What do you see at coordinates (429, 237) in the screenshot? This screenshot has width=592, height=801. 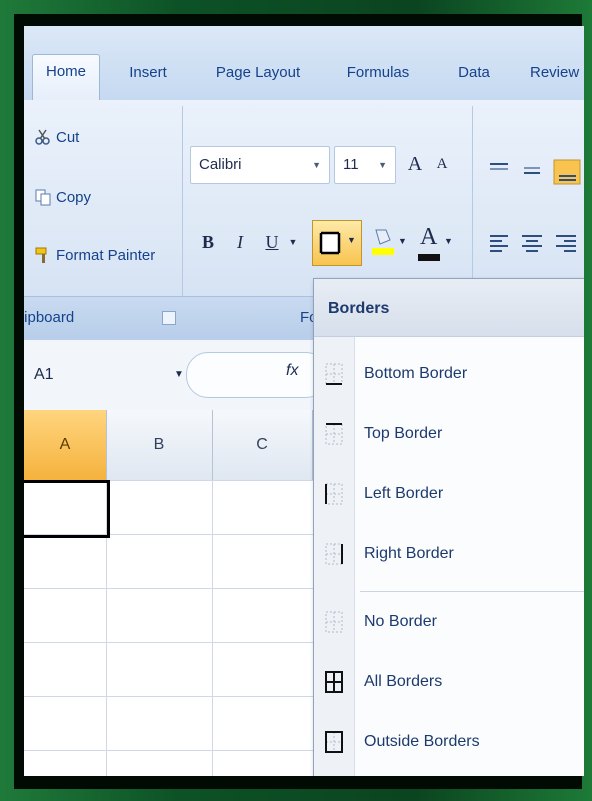 I see `font-color-glyph: A` at bounding box center [429, 237].